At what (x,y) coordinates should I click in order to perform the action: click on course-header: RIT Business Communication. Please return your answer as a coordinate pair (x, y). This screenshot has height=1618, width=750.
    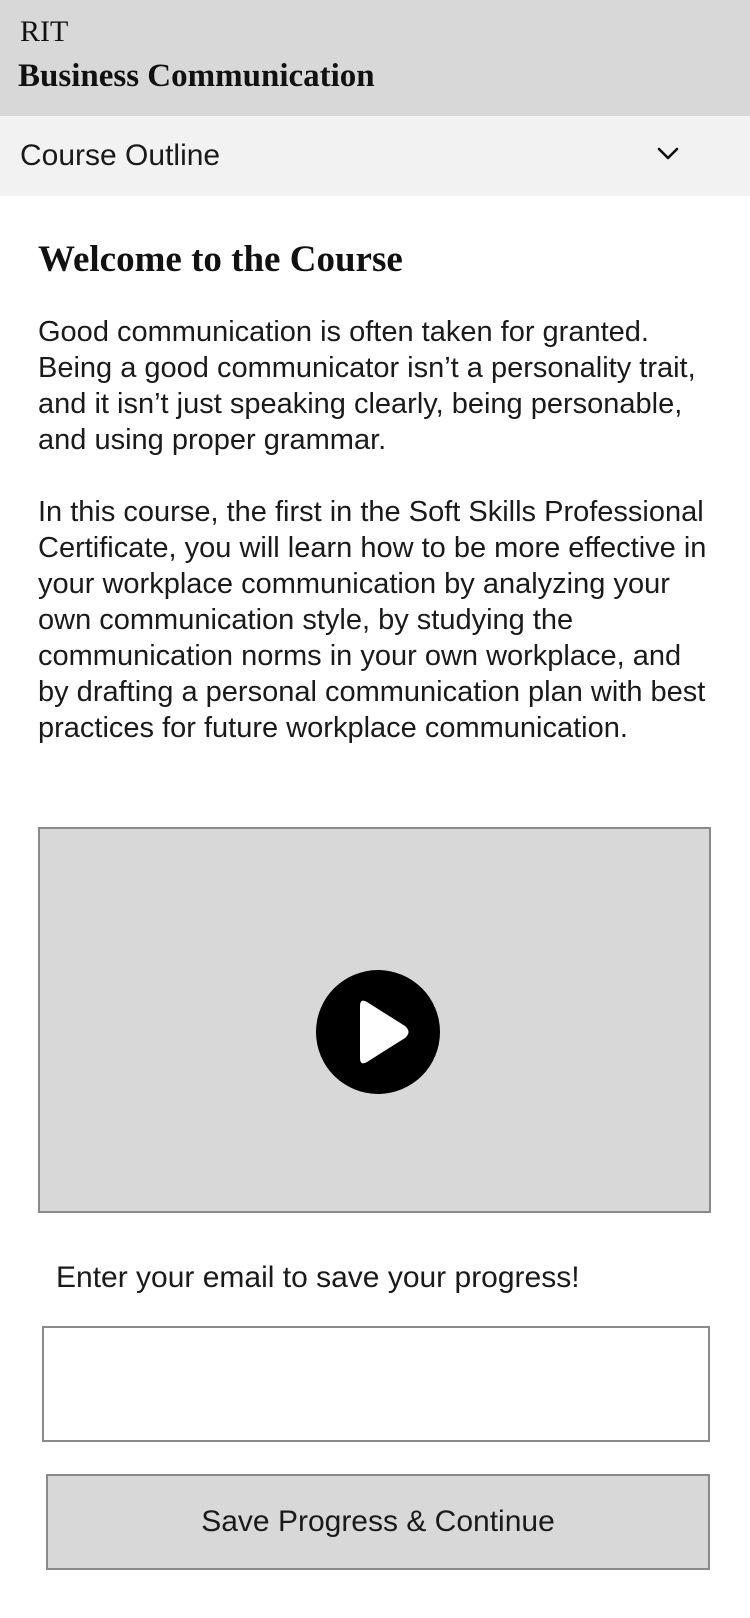
    Looking at the image, I should click on (375, 58).